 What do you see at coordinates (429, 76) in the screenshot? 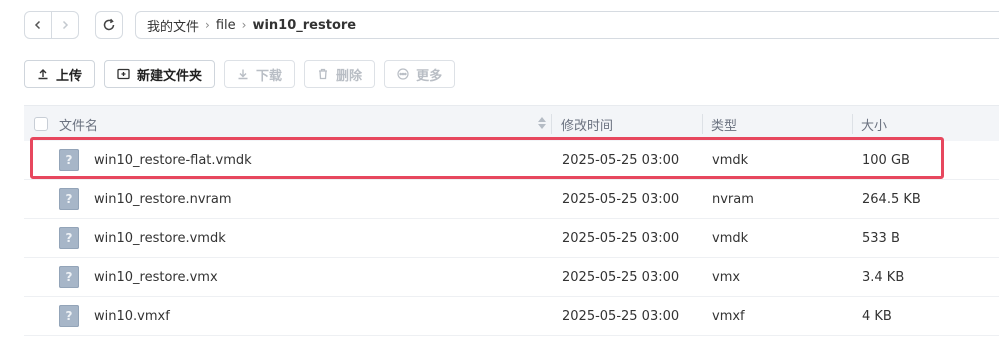
I see `more-label: 更多` at bounding box center [429, 76].